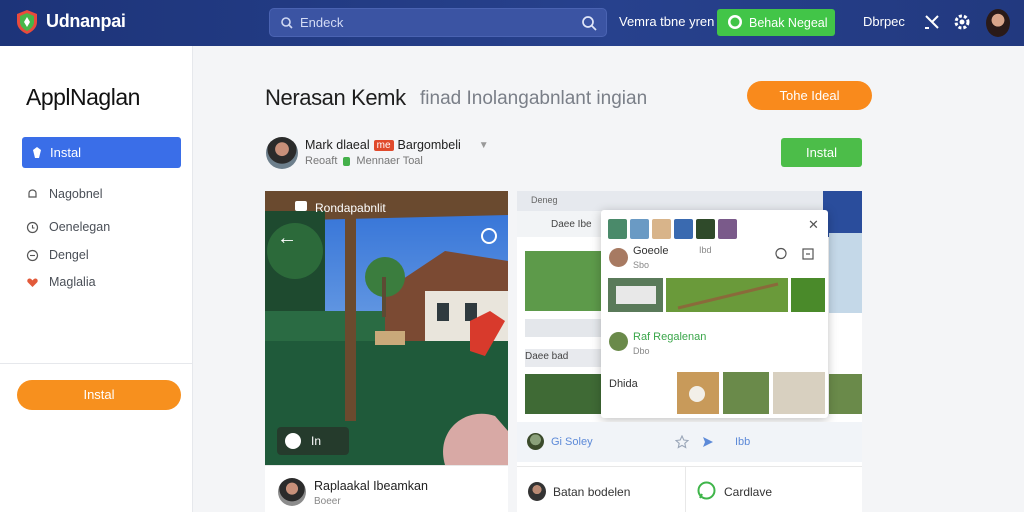 This screenshot has height=512, width=1024. I want to click on author-meta-text-2: Mennaer Toal, so click(389, 161).